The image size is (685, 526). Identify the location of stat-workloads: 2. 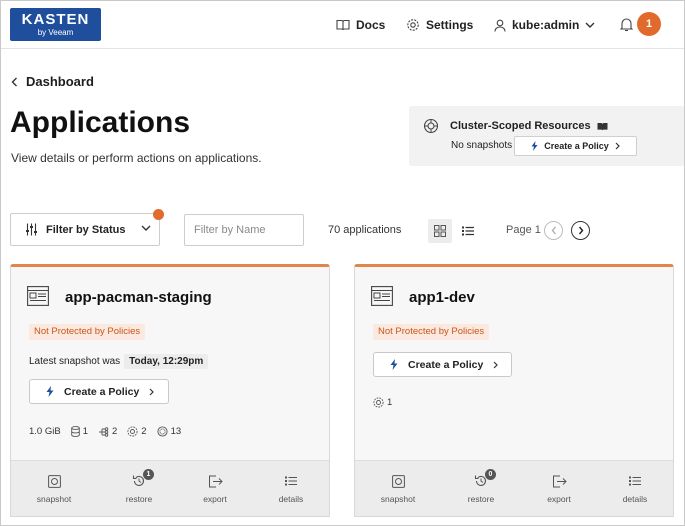
(107, 431).